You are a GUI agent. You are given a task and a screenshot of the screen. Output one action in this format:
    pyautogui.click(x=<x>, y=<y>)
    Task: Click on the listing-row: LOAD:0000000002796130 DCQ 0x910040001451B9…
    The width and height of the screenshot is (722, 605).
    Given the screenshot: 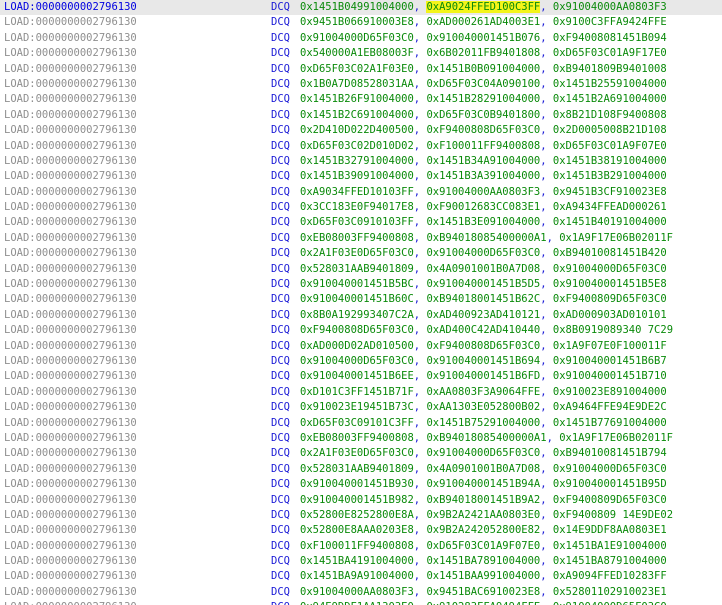 What is the action you would take?
    pyautogui.click(x=361, y=484)
    